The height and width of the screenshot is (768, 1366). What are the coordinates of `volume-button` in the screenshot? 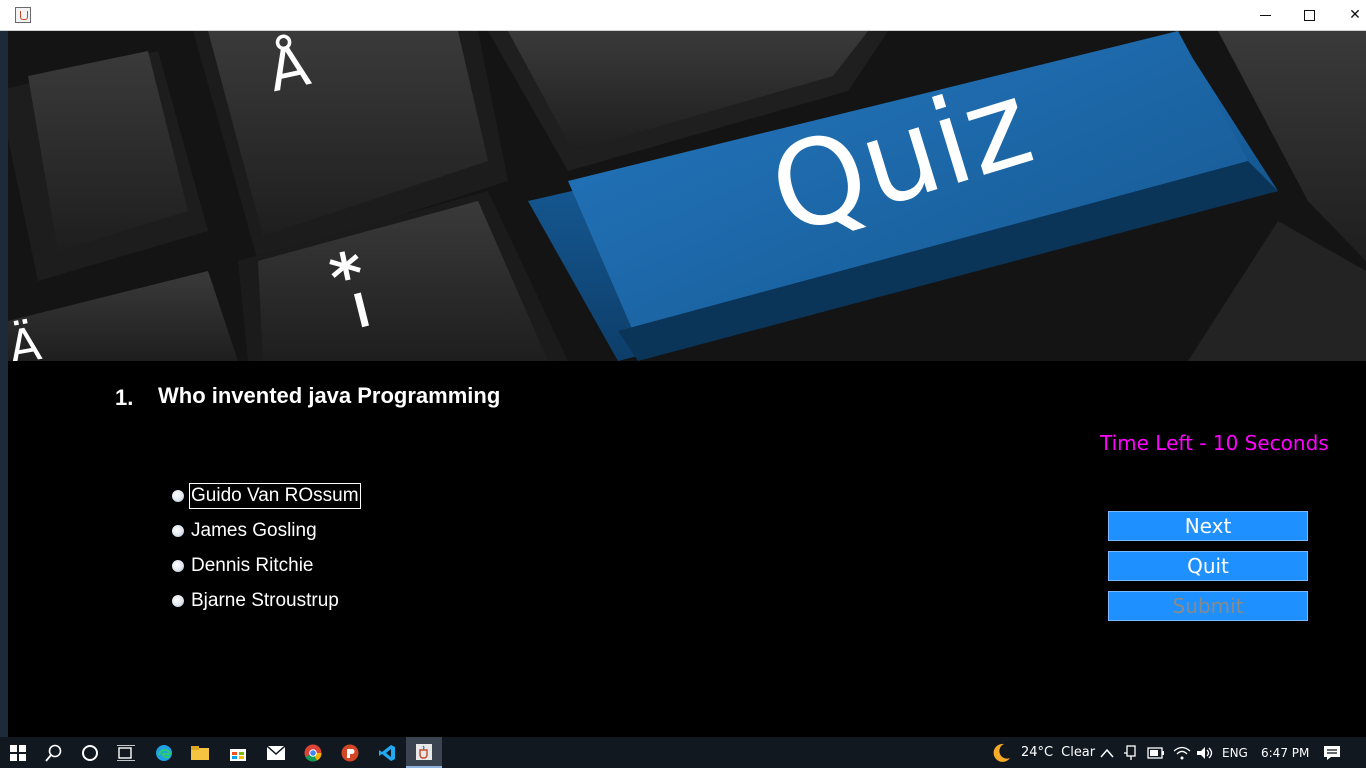 It's located at (1205, 752).